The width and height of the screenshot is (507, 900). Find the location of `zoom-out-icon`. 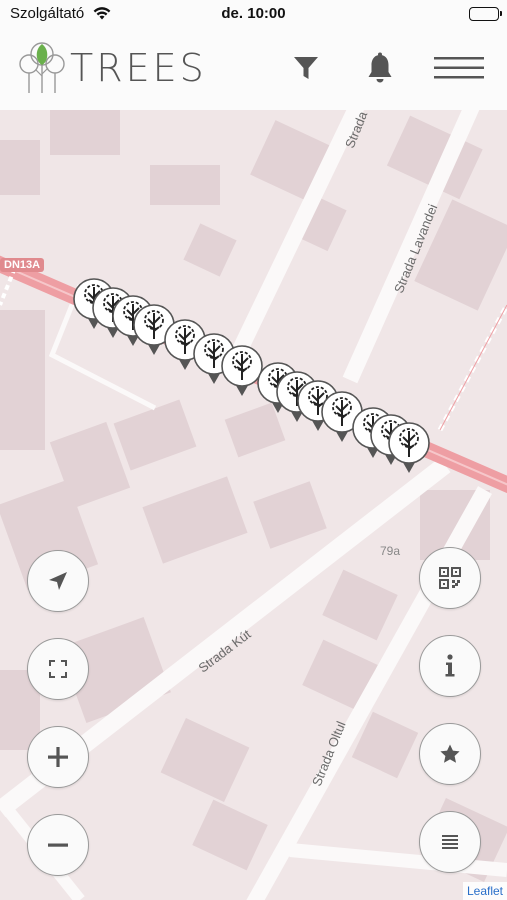

zoom-out-icon is located at coordinates (58, 845).